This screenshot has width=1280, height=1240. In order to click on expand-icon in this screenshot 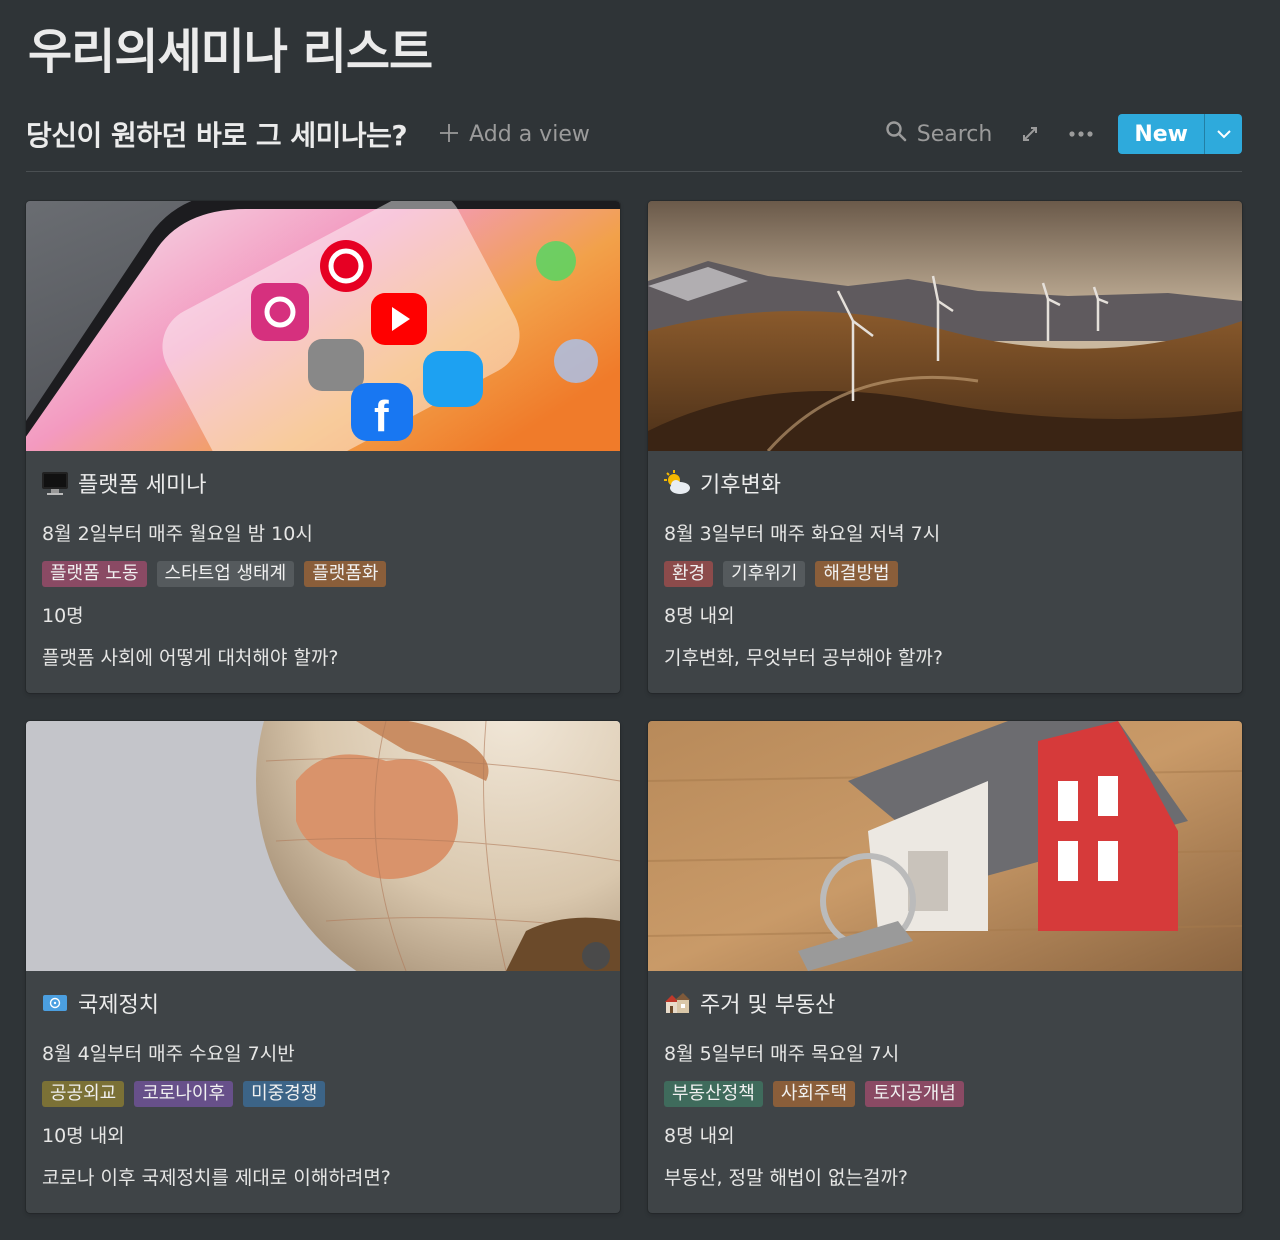, I will do `click(1030, 134)`.